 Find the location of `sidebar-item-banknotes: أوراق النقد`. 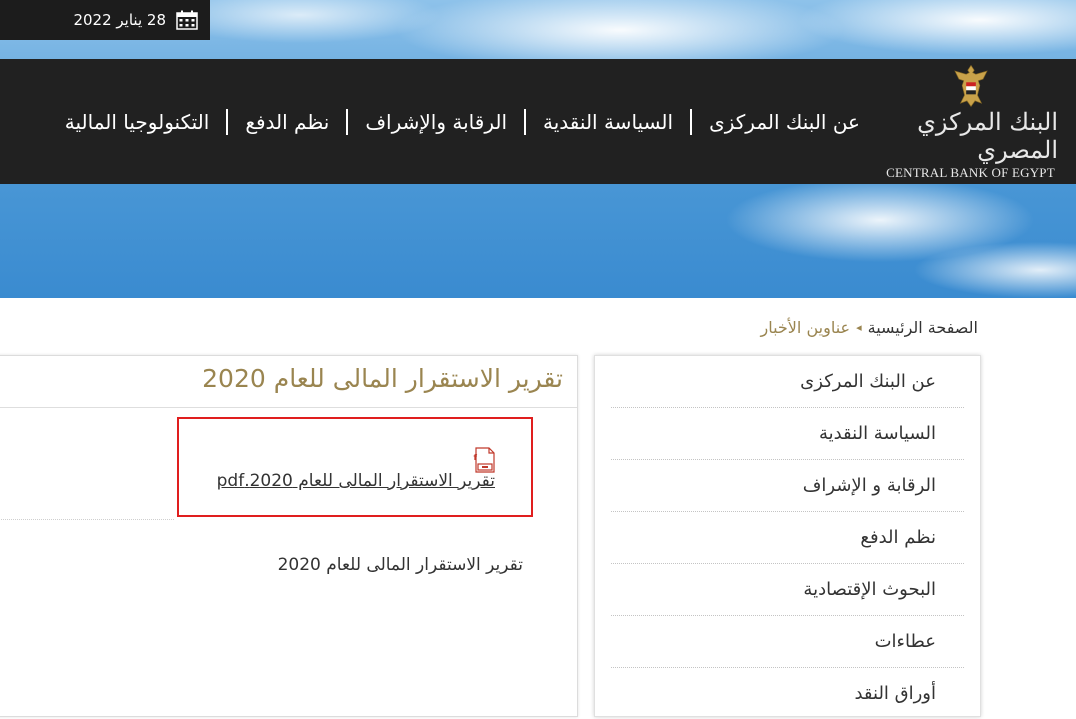

sidebar-item-banknotes: أوراق النقد is located at coordinates (787, 693).